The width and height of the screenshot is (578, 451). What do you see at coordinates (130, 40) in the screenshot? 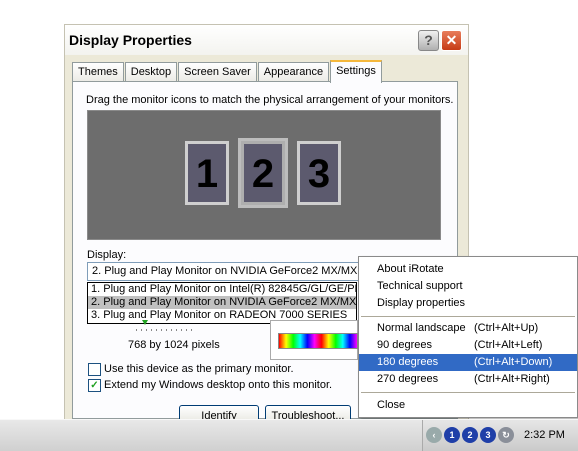
I see `window-title: Display Properties` at bounding box center [130, 40].